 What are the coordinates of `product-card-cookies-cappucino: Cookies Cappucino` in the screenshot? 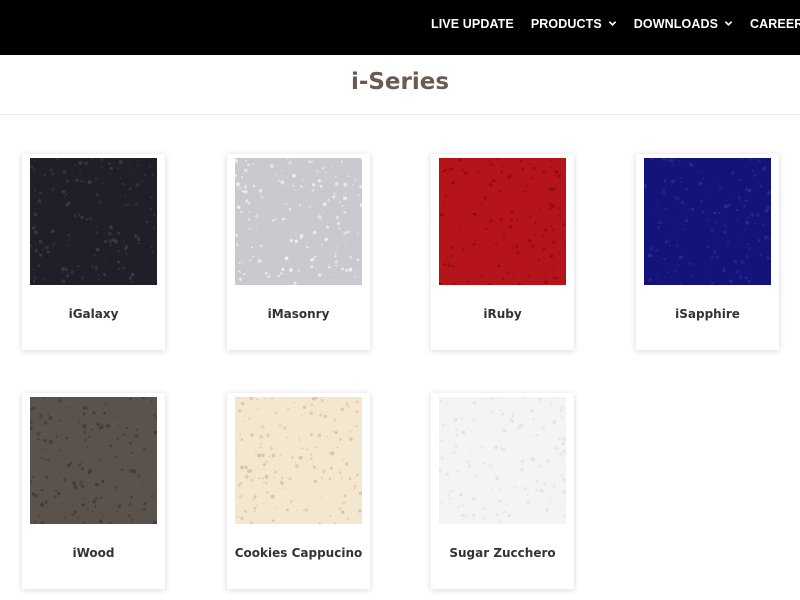 It's located at (298, 491).